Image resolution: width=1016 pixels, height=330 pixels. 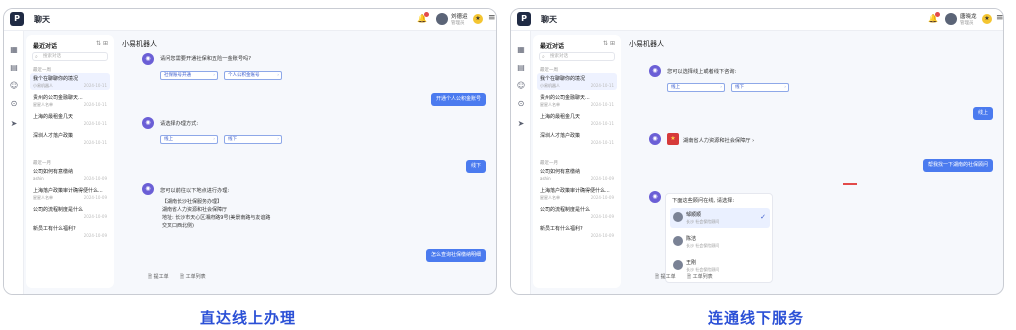 What do you see at coordinates (982, 113) in the screenshot?
I see `user-message: 线上` at bounding box center [982, 113].